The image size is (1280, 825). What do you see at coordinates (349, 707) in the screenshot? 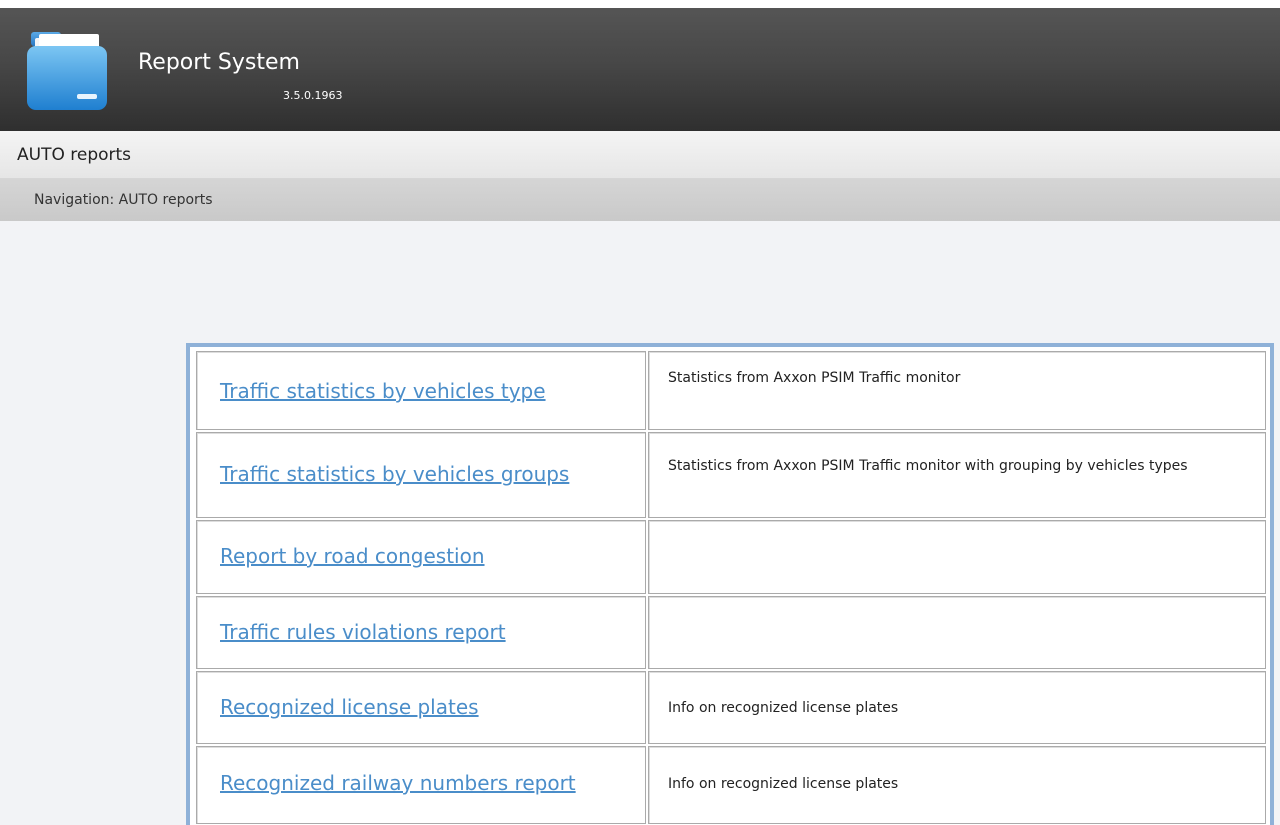
I see `report-link: Recognized license plates` at bounding box center [349, 707].